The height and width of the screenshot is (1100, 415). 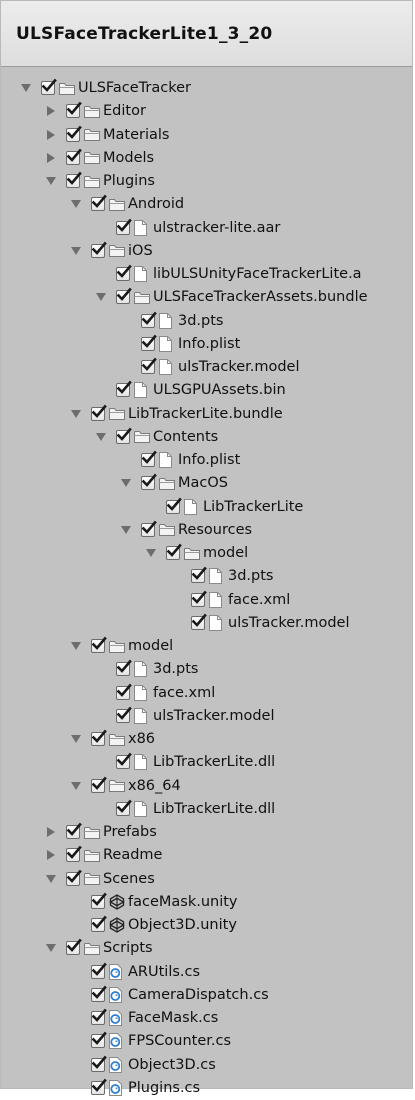 I want to click on tree-row: ulstracker-lite.aar, so click(x=206, y=228).